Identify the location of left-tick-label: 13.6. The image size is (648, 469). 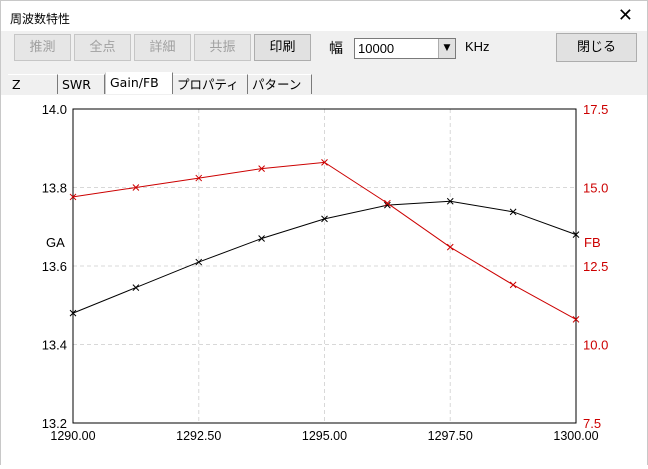
(54, 266).